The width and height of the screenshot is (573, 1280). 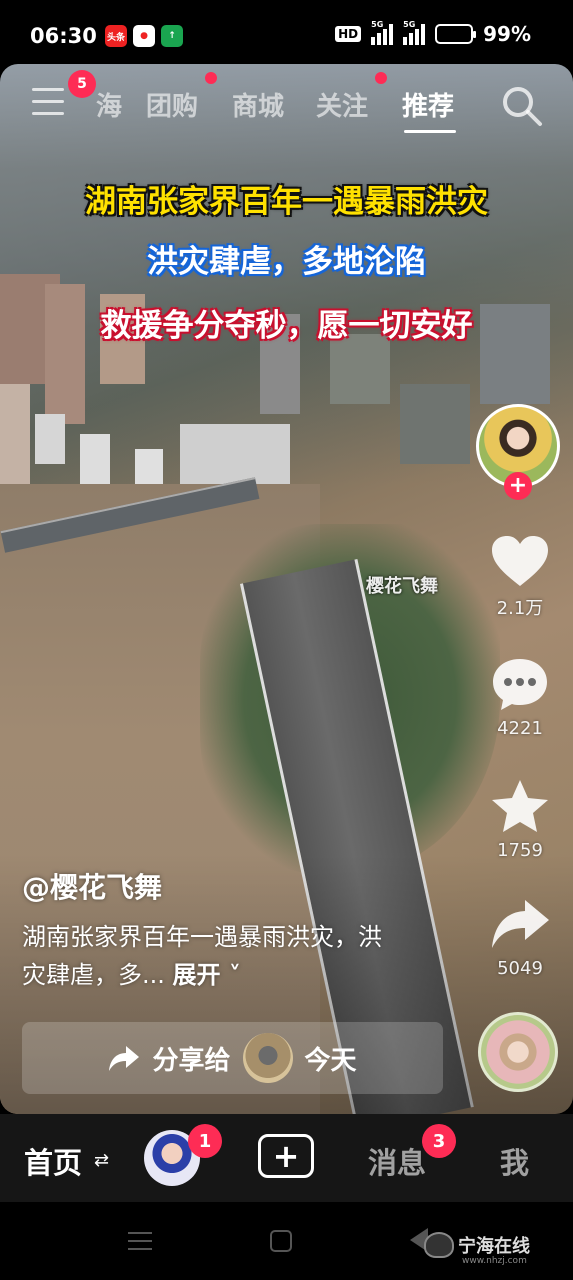 I want to click on notification-icons: 头条 ● ↑, so click(x=144, y=36).